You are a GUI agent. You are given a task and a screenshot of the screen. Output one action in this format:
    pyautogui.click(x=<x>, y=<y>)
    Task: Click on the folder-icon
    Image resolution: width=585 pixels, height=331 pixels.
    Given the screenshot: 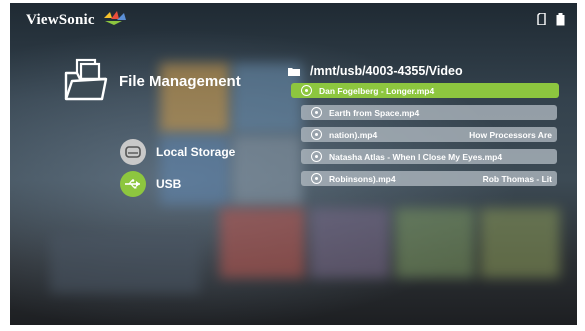 What is the action you would take?
    pyautogui.click(x=294, y=71)
    